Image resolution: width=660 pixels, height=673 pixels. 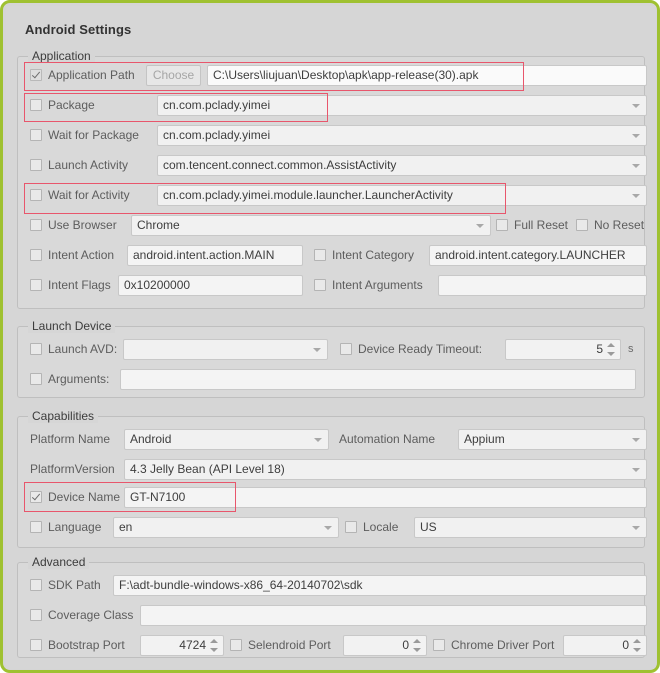 I want to click on combo-locale-value: US, so click(x=428, y=527).